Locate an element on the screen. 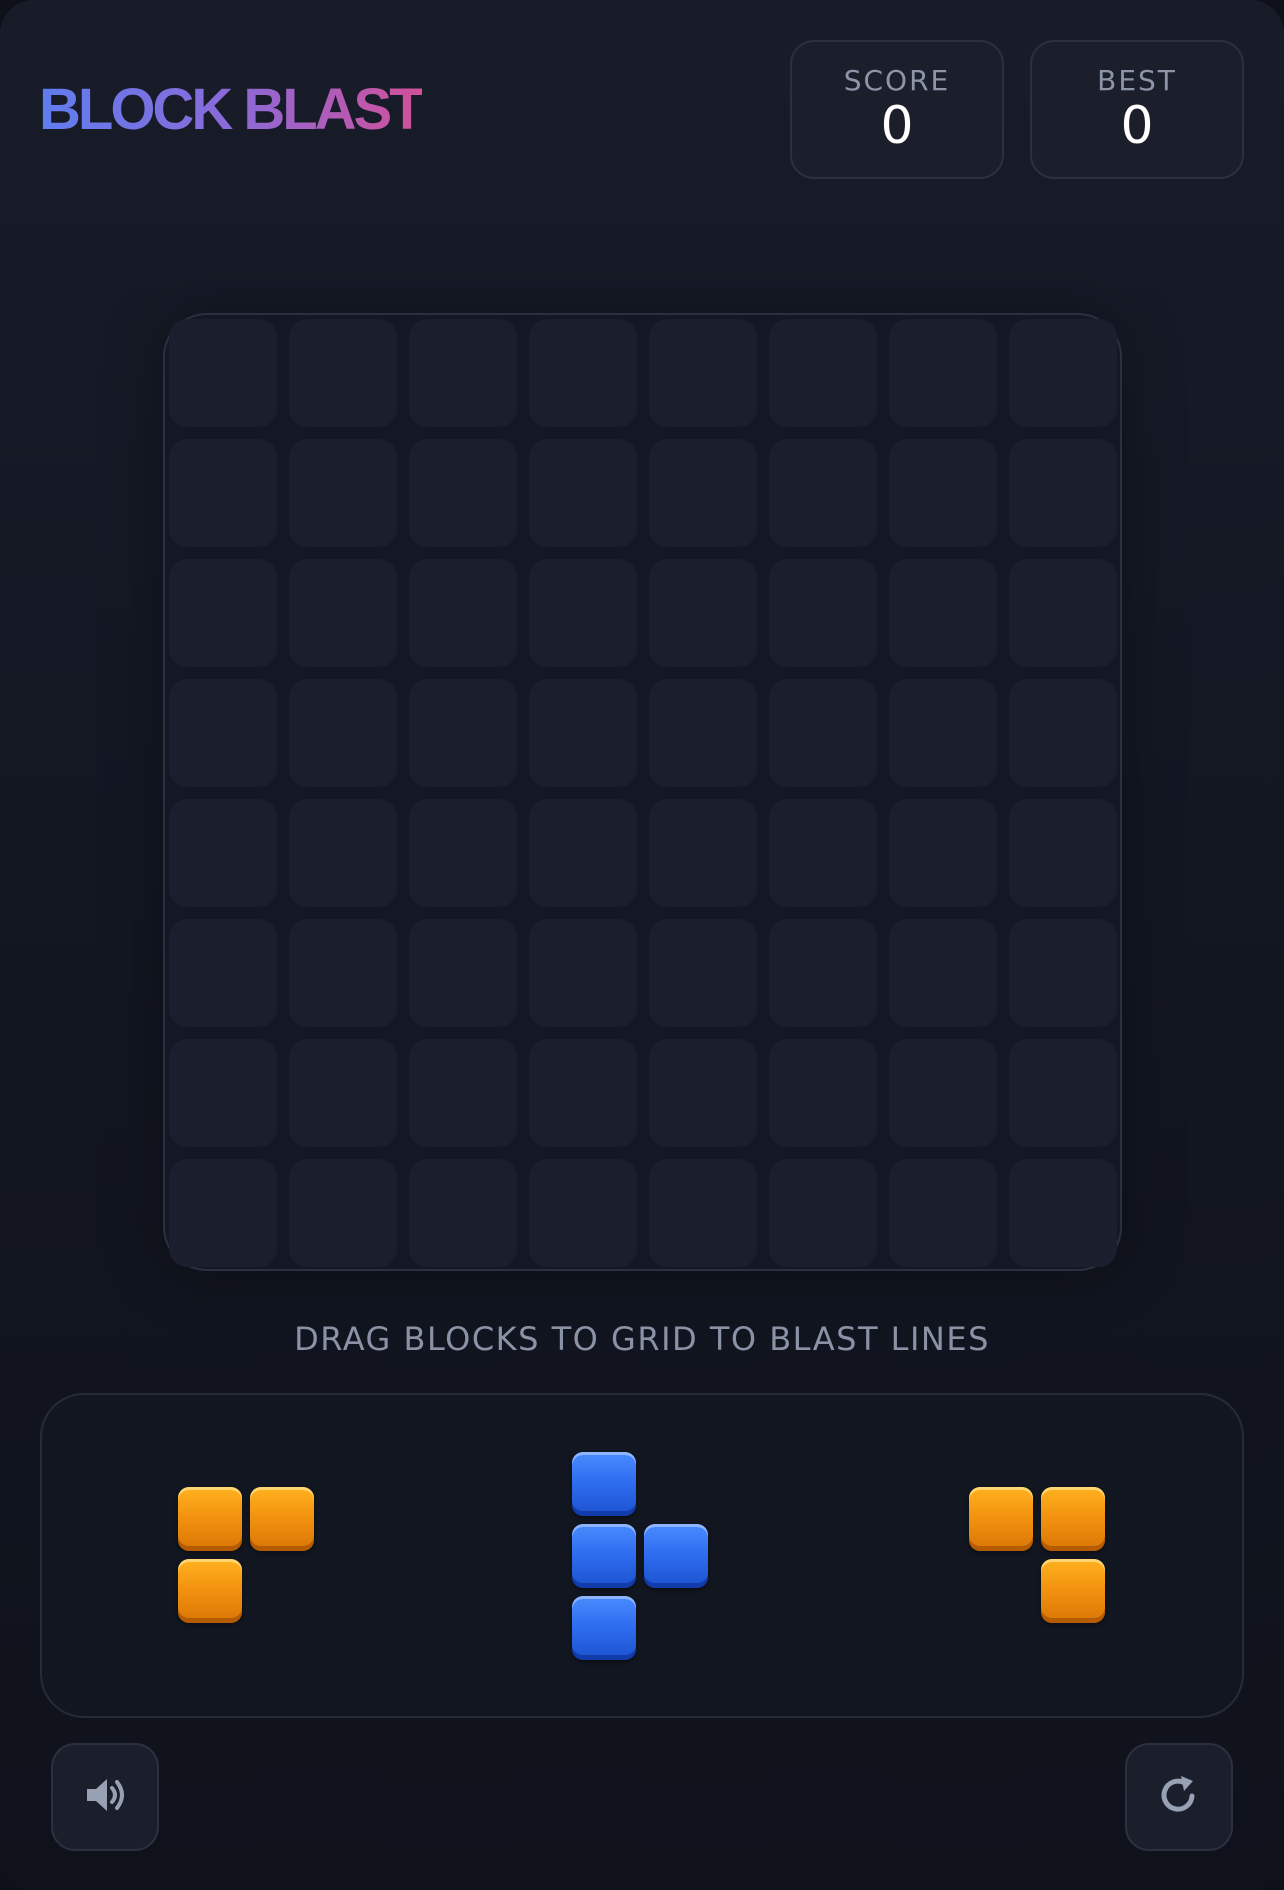 Image resolution: width=1284 pixels, height=1890 pixels. sound-toggle-button is located at coordinates (105, 1797).